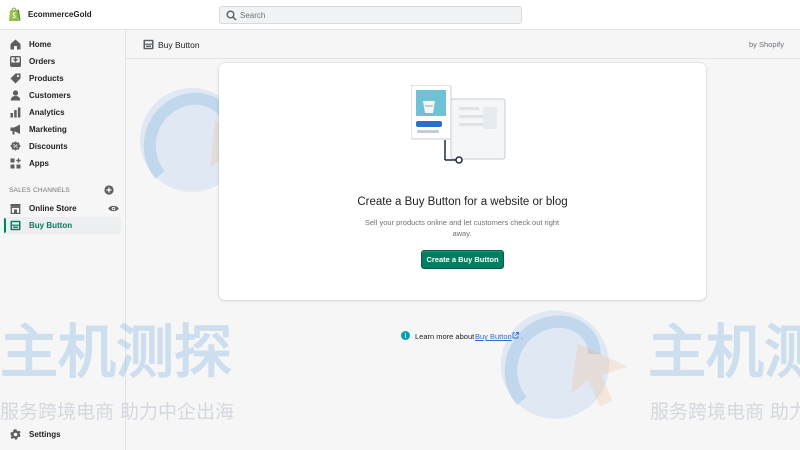 This screenshot has width=800, height=450. What do you see at coordinates (493, 336) in the screenshot?
I see `buy-button-help-link: Buy Button` at bounding box center [493, 336].